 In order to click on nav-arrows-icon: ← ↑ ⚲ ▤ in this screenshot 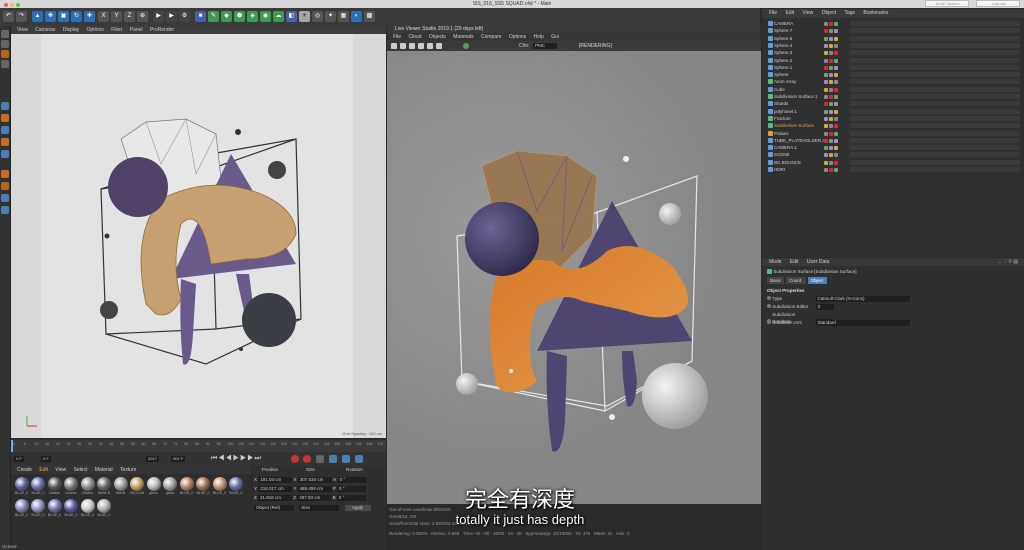, I will do `click(1008, 262)`.